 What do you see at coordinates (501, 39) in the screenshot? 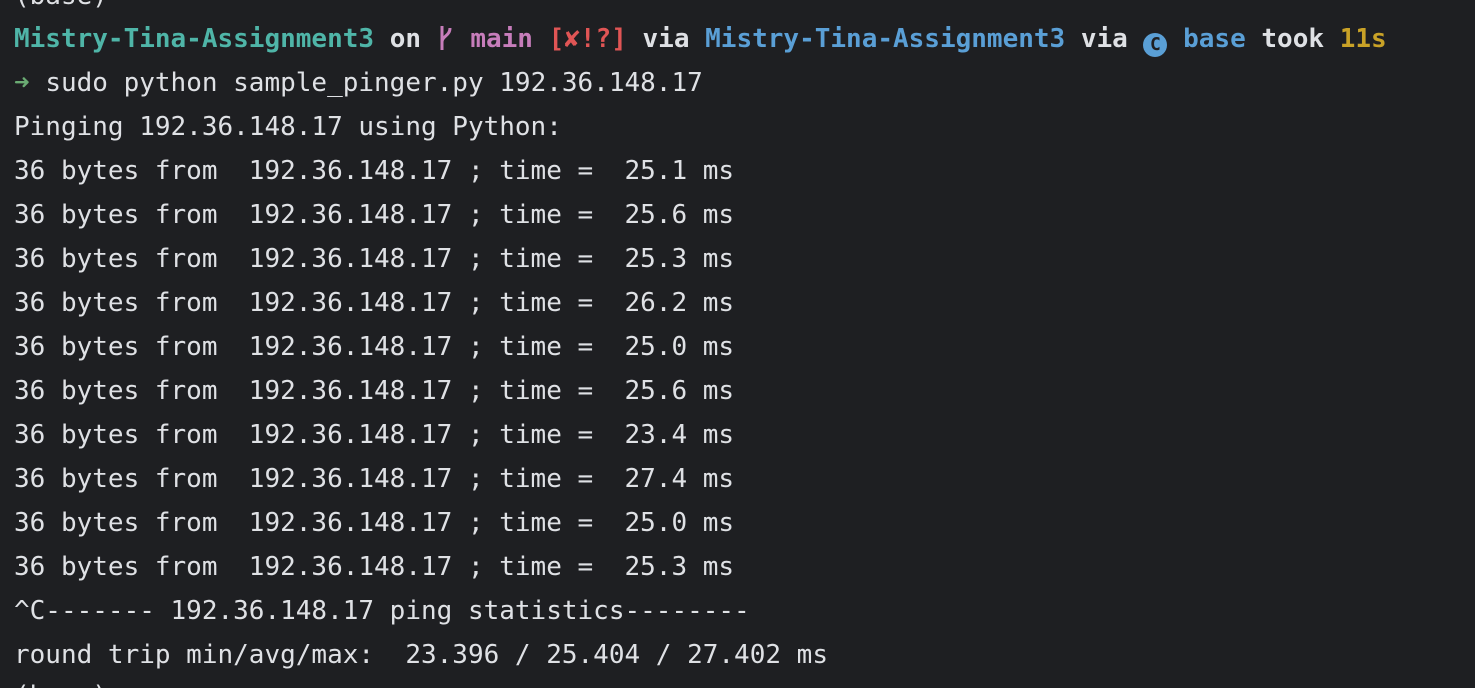
I see `prompt-branch: main` at bounding box center [501, 39].